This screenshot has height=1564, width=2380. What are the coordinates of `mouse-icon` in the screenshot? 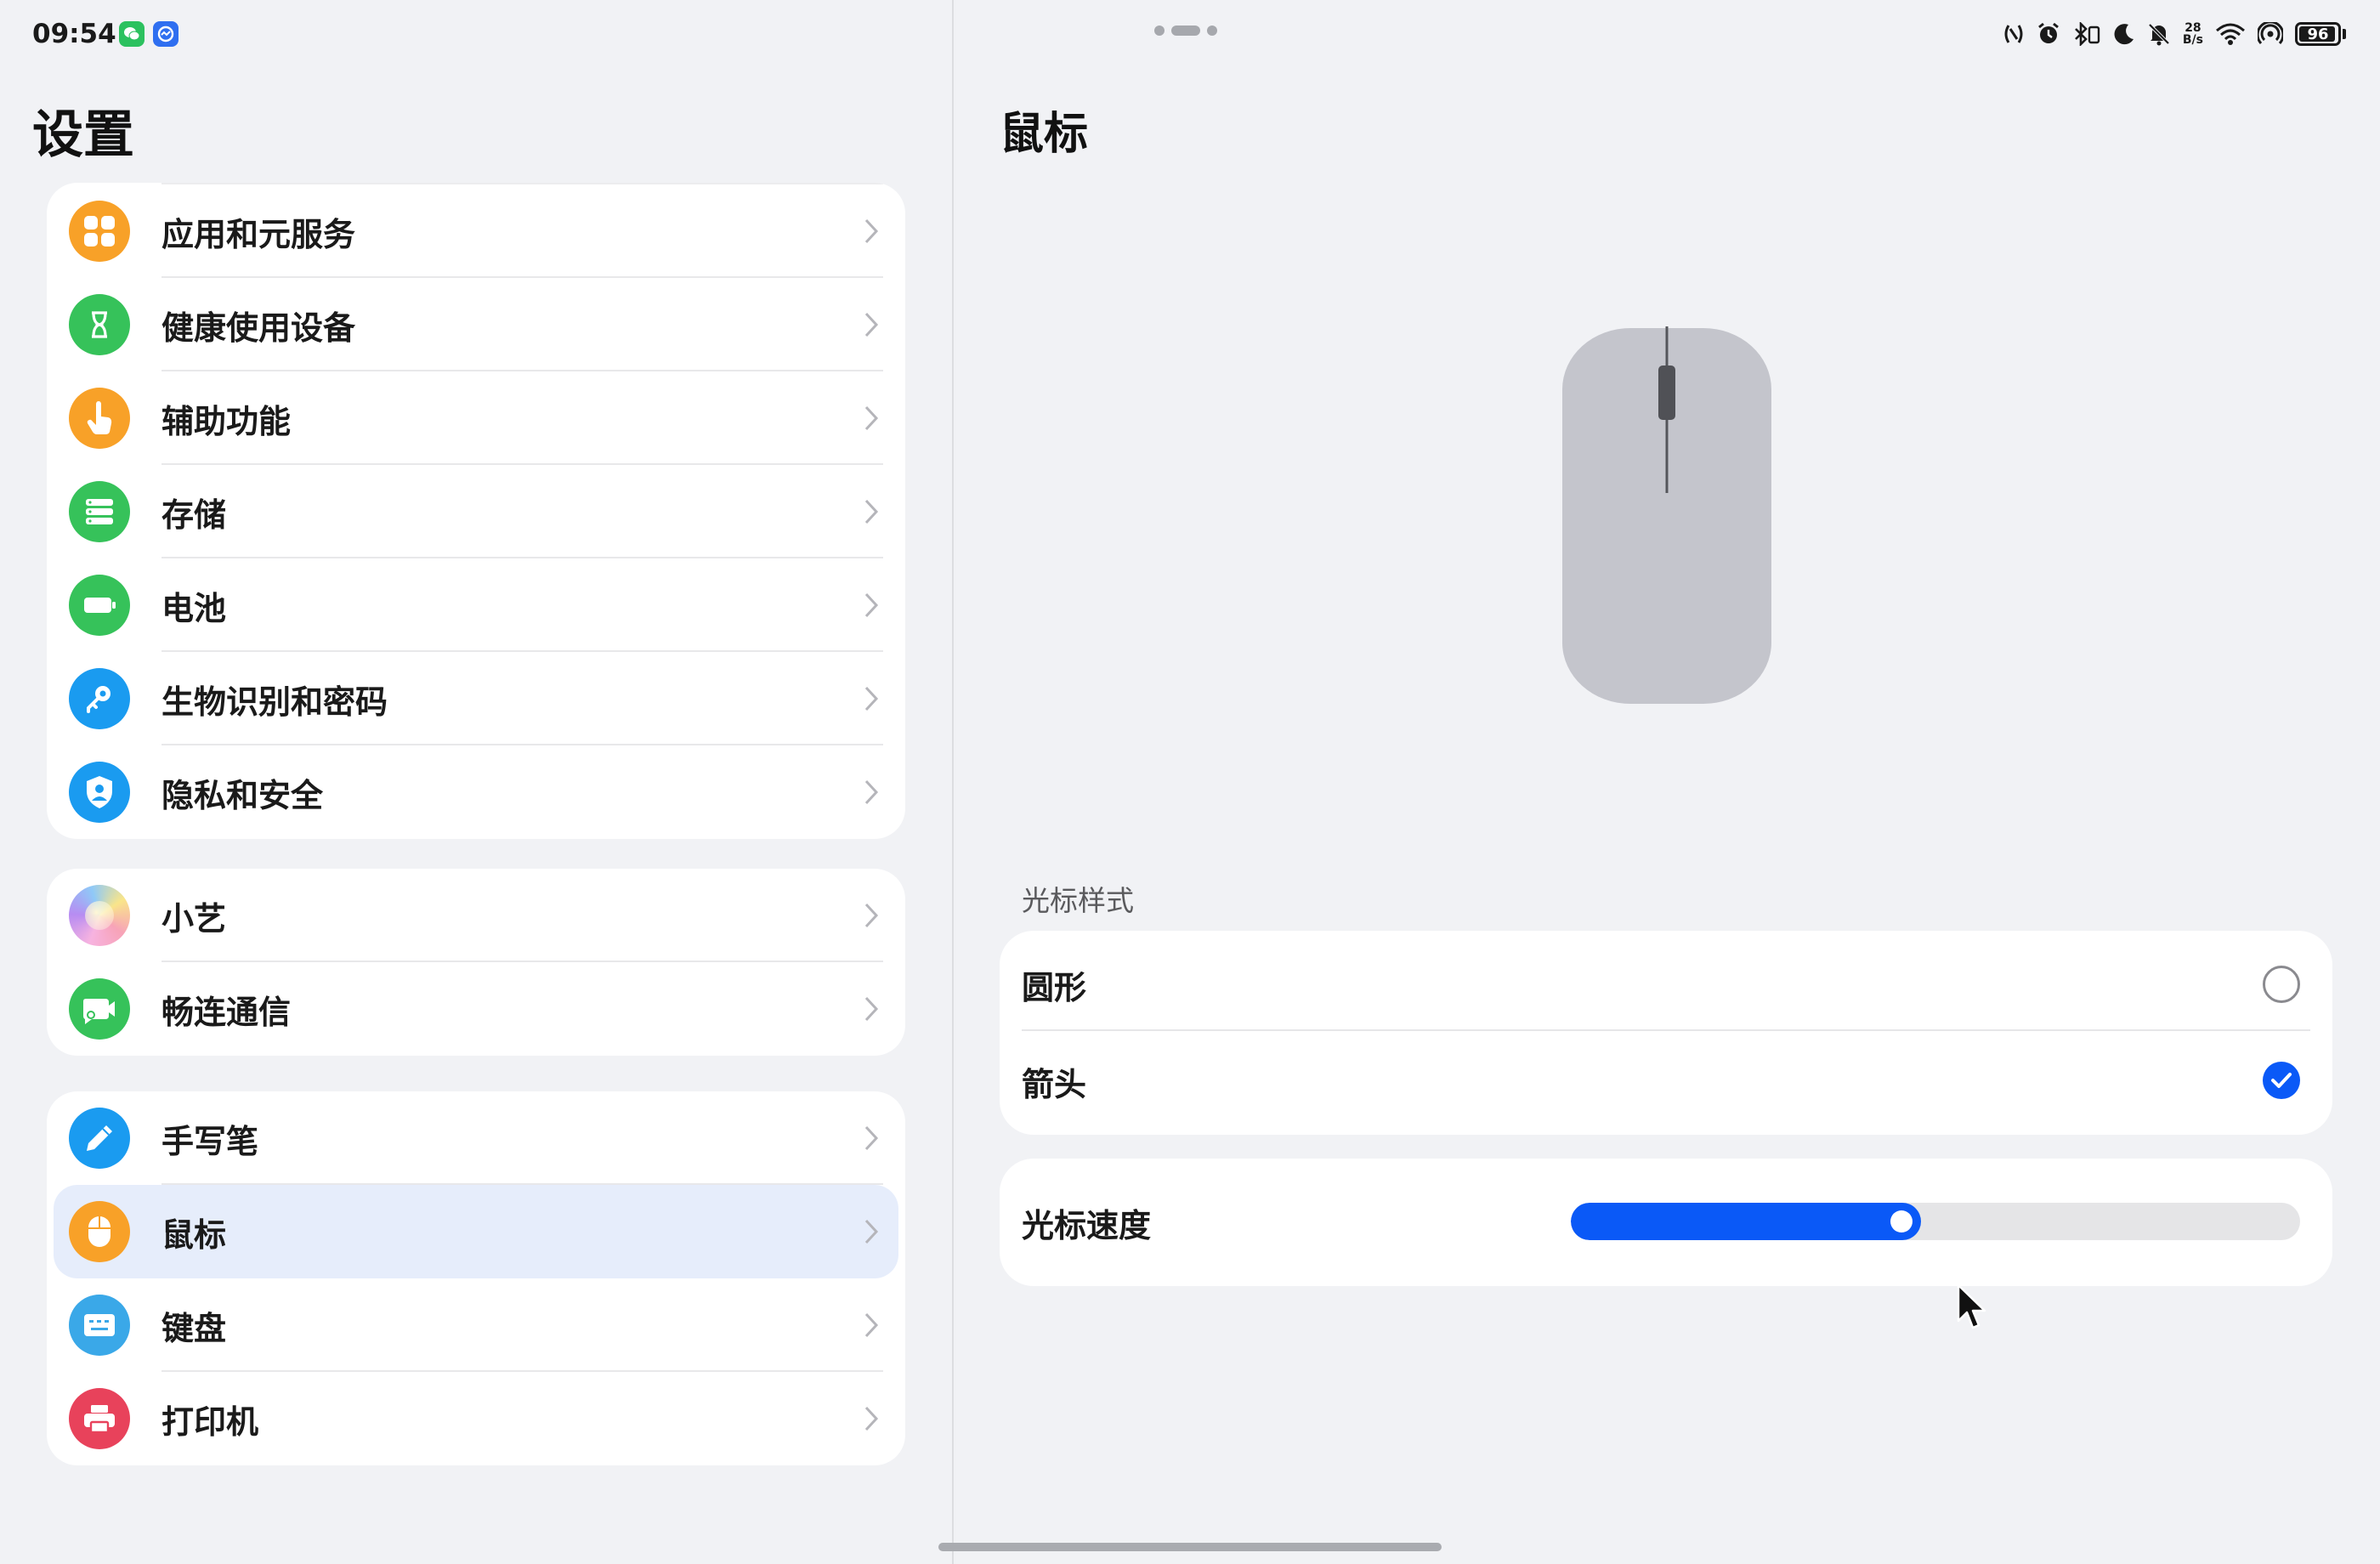 It's located at (99, 1231).